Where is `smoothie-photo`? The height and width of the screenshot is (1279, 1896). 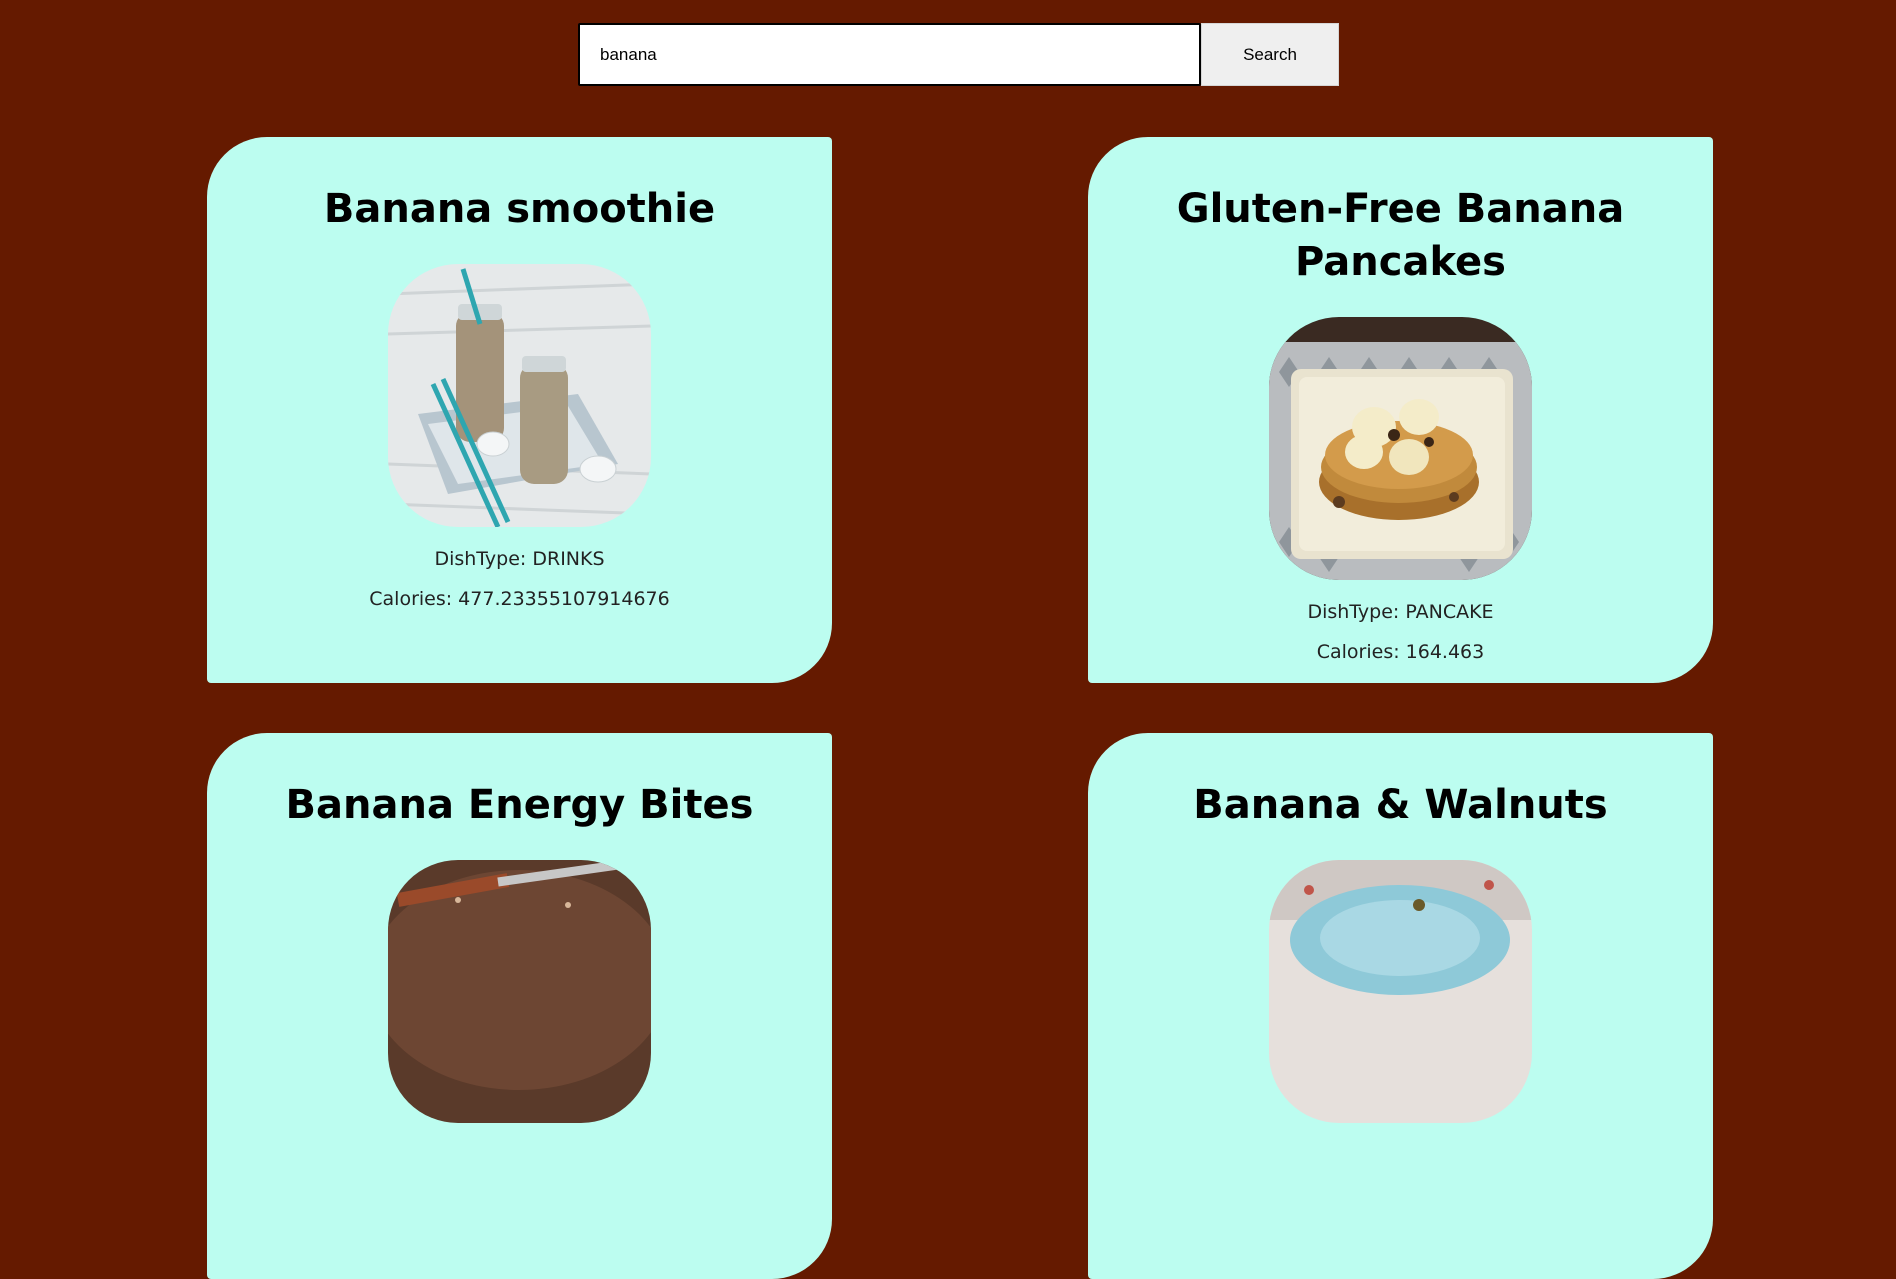 smoothie-photo is located at coordinates (519, 395).